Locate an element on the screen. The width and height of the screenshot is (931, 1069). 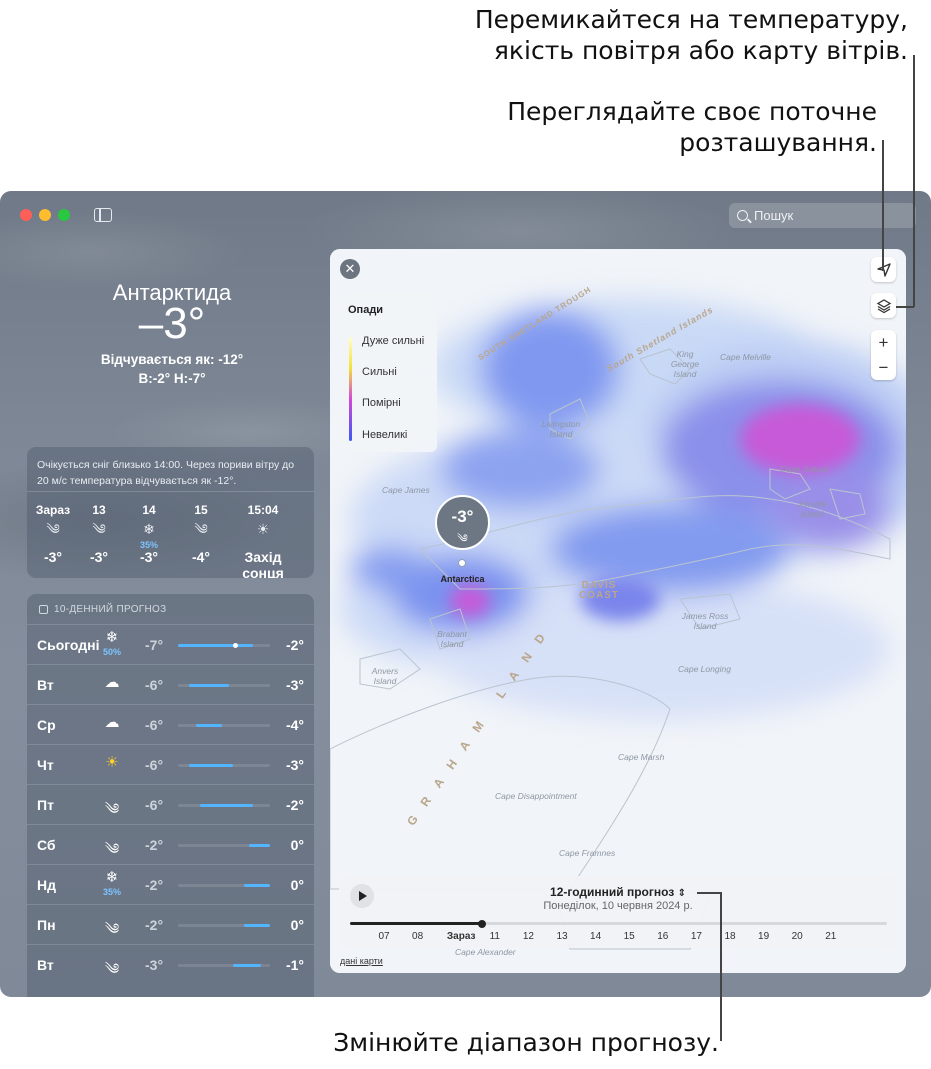
ten-day-title-text: 10-ДЕННИЙ ПРОГНОЗ is located at coordinates (110, 609).